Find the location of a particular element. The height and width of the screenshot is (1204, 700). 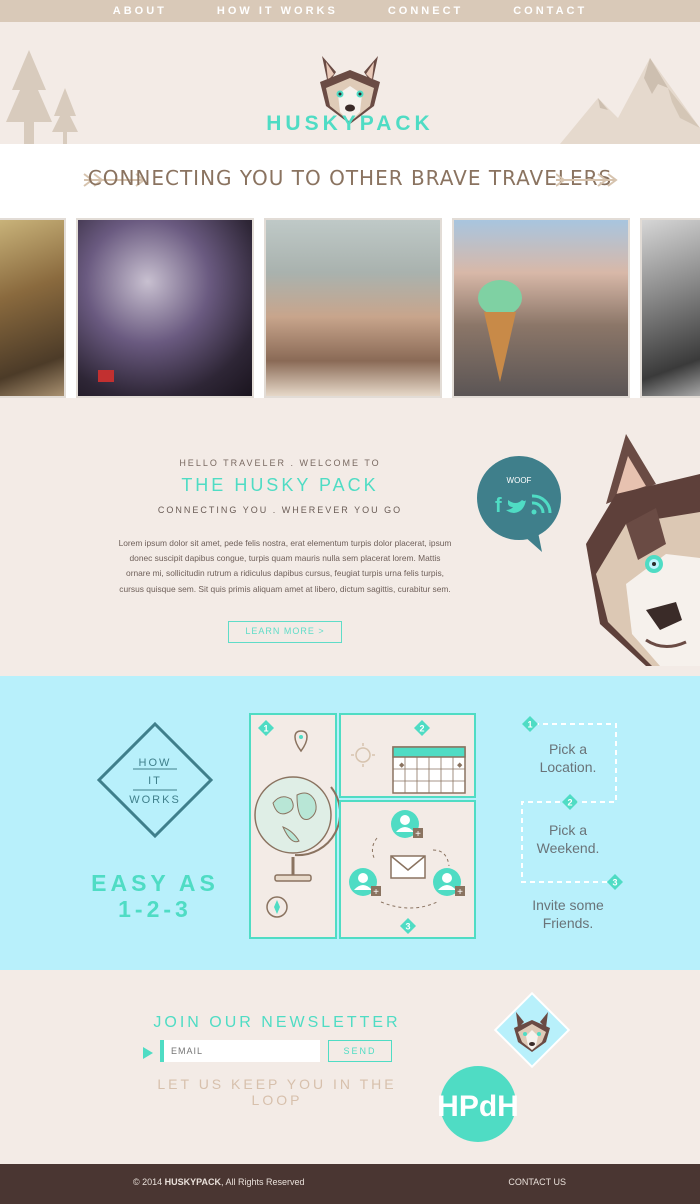

gallery-photo-portrait is located at coordinates (670, 308).